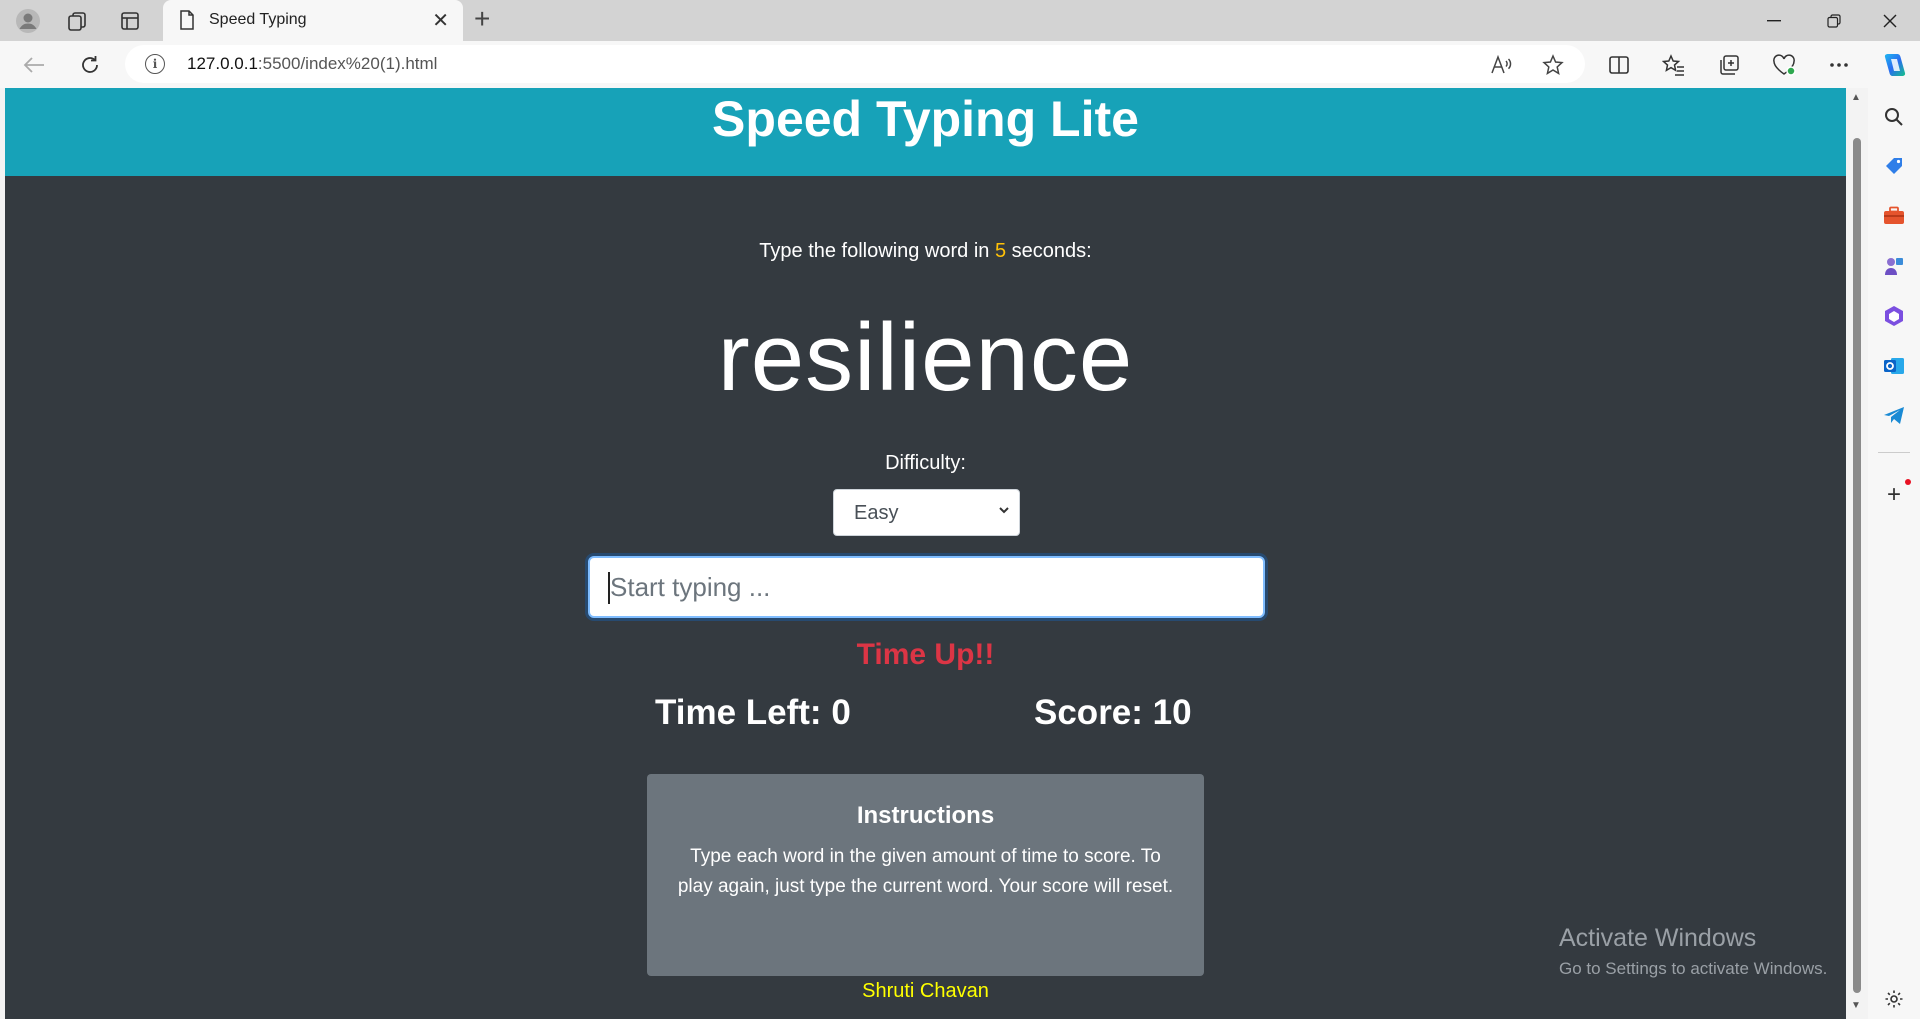  What do you see at coordinates (1894, 65) in the screenshot?
I see `copilot-icon` at bounding box center [1894, 65].